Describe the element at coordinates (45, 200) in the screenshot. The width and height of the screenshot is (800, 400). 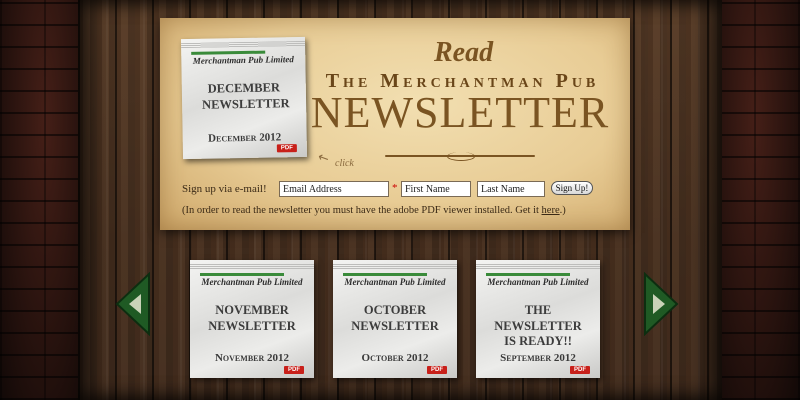
I see `brick-wall-left` at that location.